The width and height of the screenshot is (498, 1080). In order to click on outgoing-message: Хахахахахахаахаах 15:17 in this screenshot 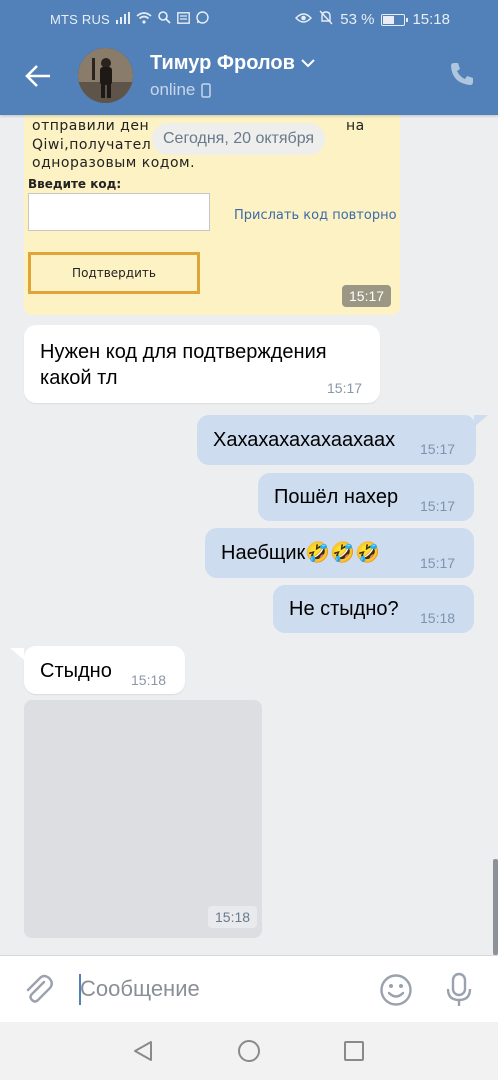, I will do `click(336, 440)`.